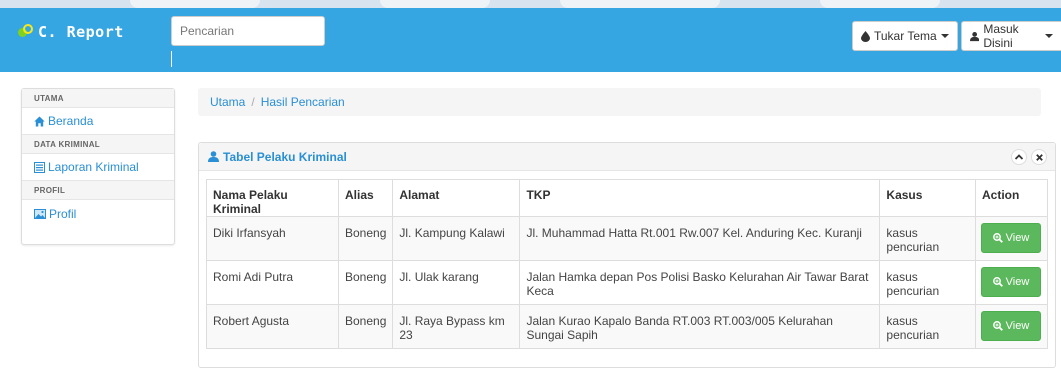 The width and height of the screenshot is (1061, 385). I want to click on column-header-nama: Nama Pelaku Kriminal, so click(272, 198).